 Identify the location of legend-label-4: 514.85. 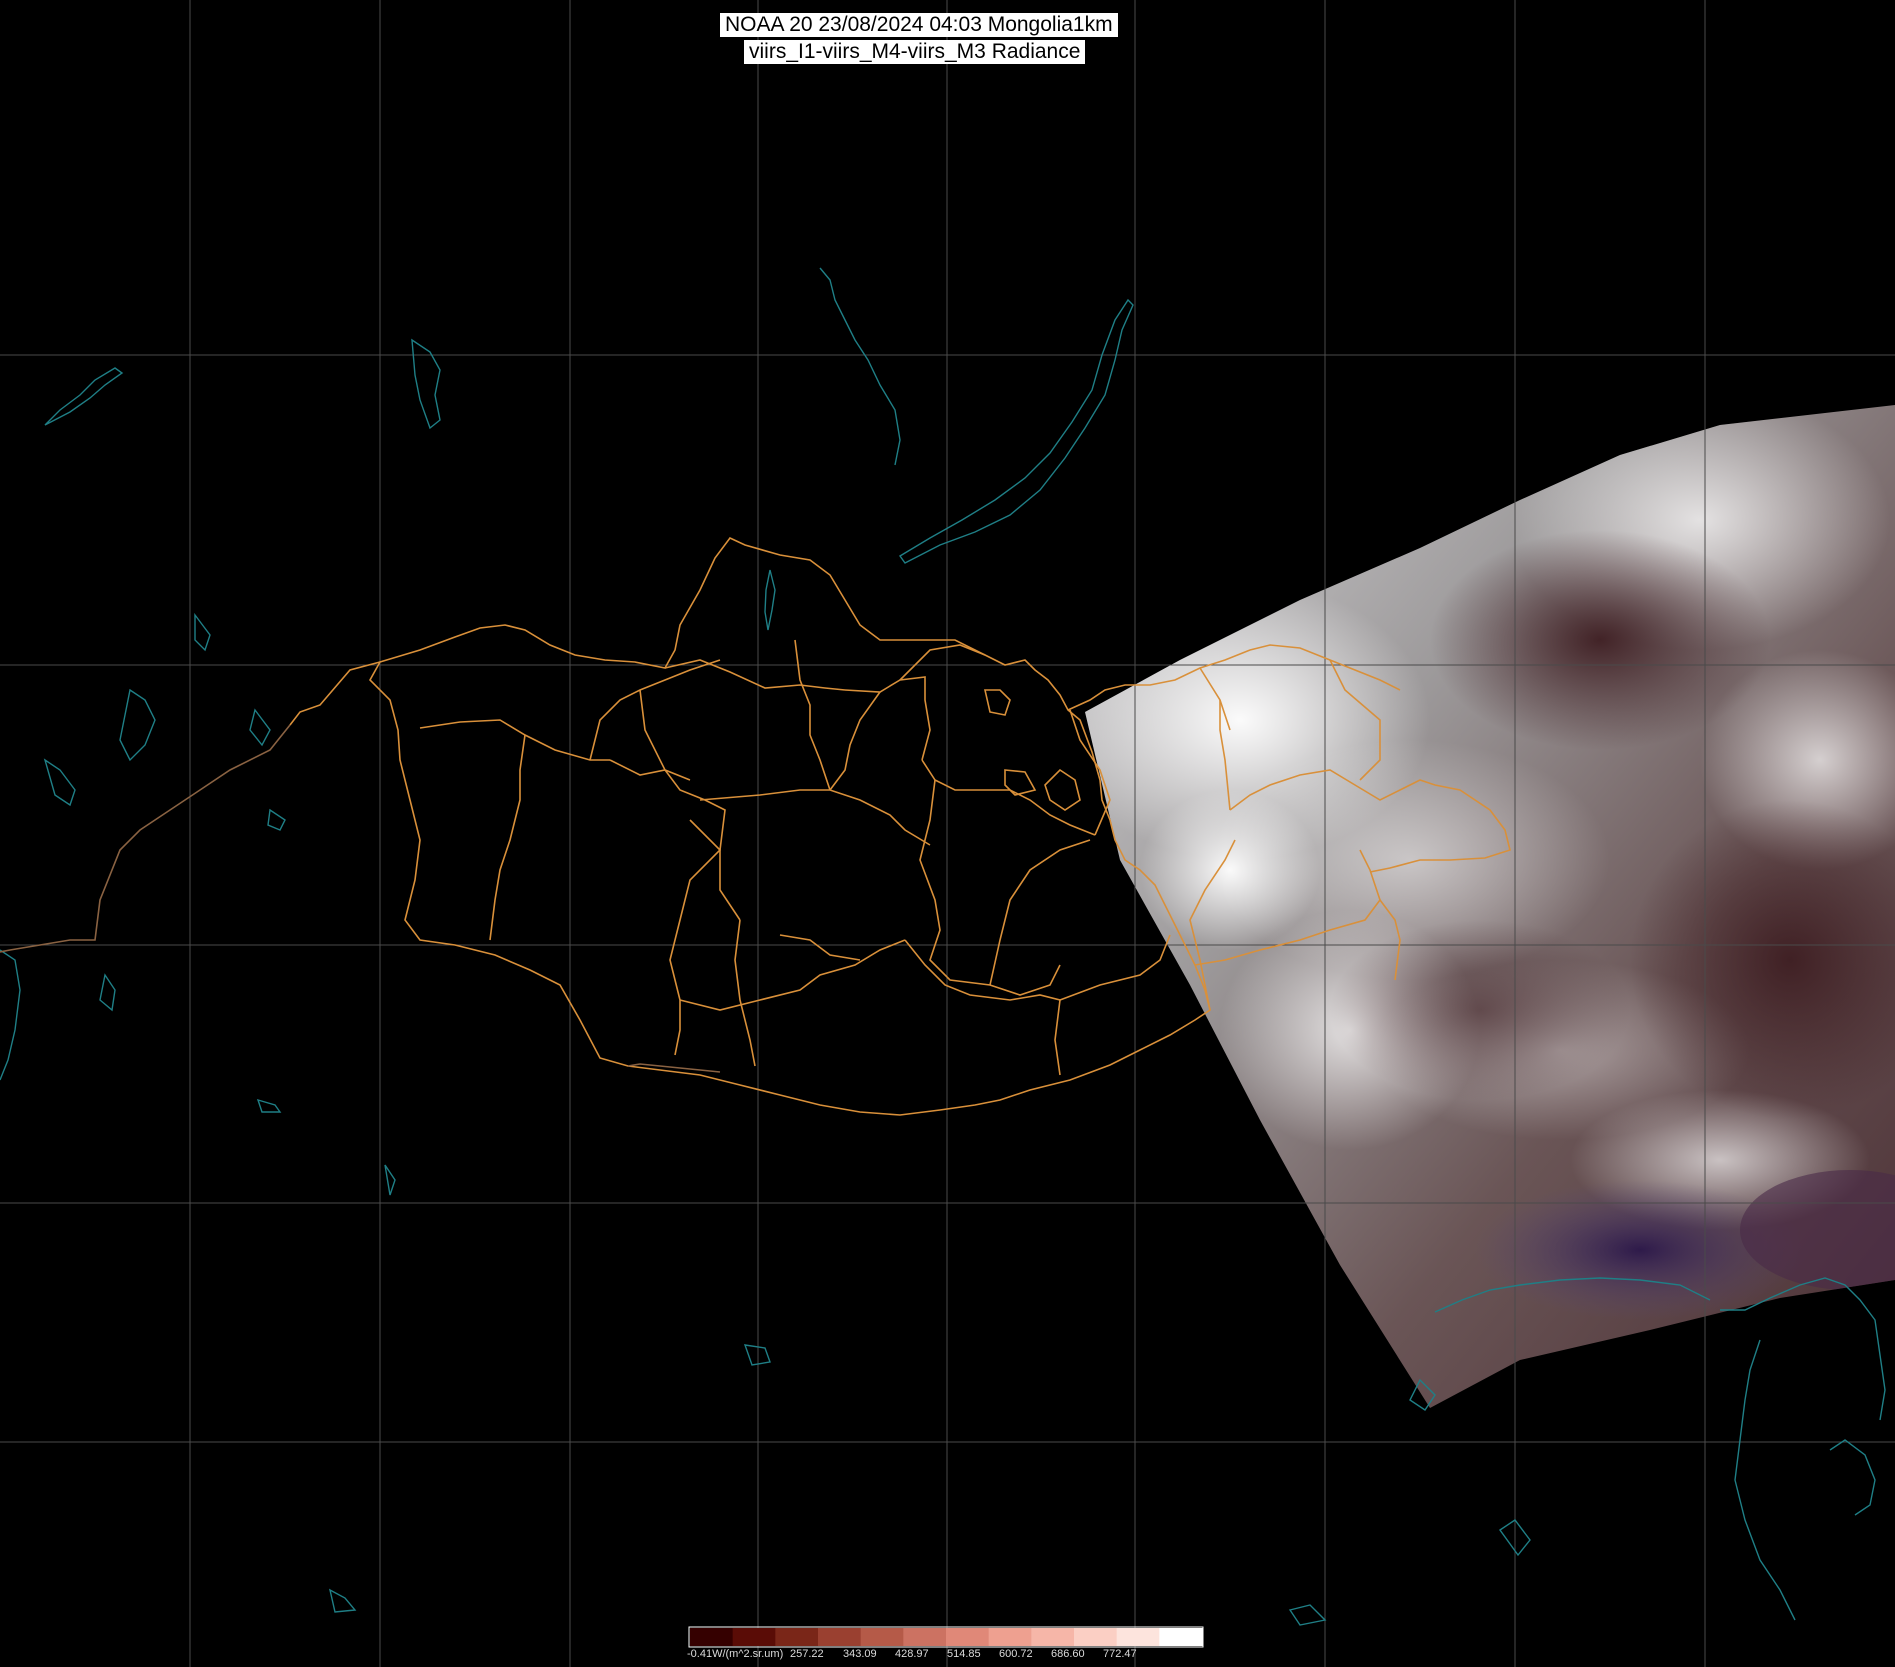
(964, 1654).